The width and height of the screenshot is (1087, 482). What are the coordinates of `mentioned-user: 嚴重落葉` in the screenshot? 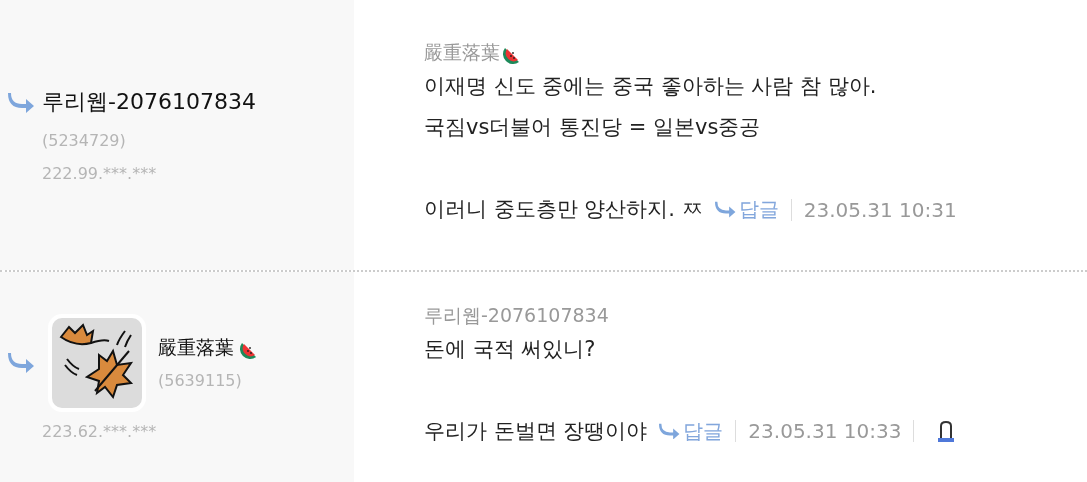 It's located at (462, 53).